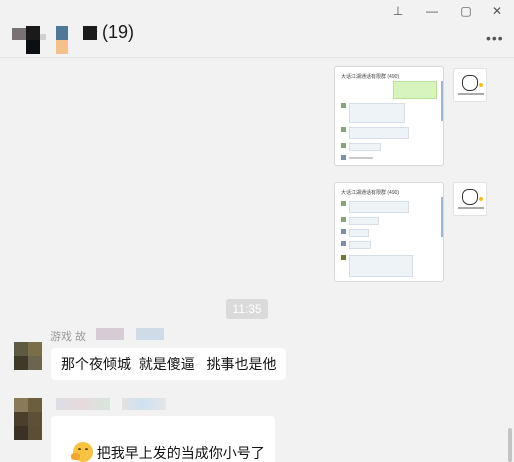 The height and width of the screenshot is (462, 514). What do you see at coordinates (497, 11) in the screenshot?
I see `close-icon: ✕` at bounding box center [497, 11].